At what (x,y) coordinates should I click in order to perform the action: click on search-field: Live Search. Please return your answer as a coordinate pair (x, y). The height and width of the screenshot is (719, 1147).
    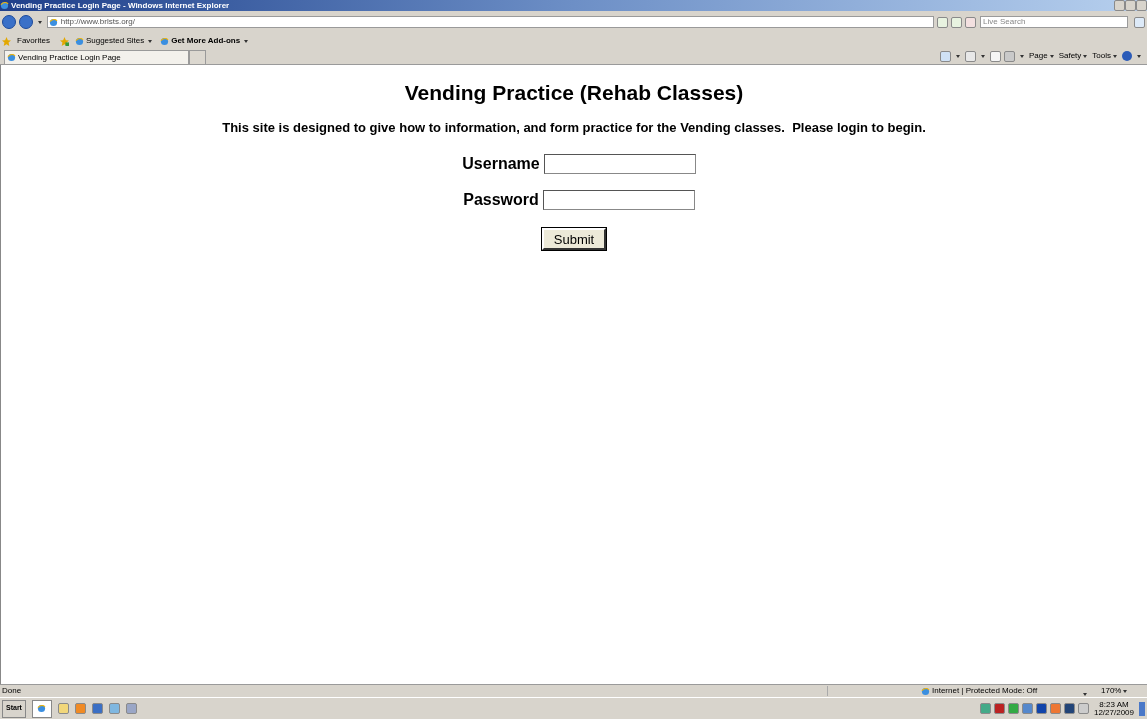
    Looking at the image, I should click on (1054, 22).